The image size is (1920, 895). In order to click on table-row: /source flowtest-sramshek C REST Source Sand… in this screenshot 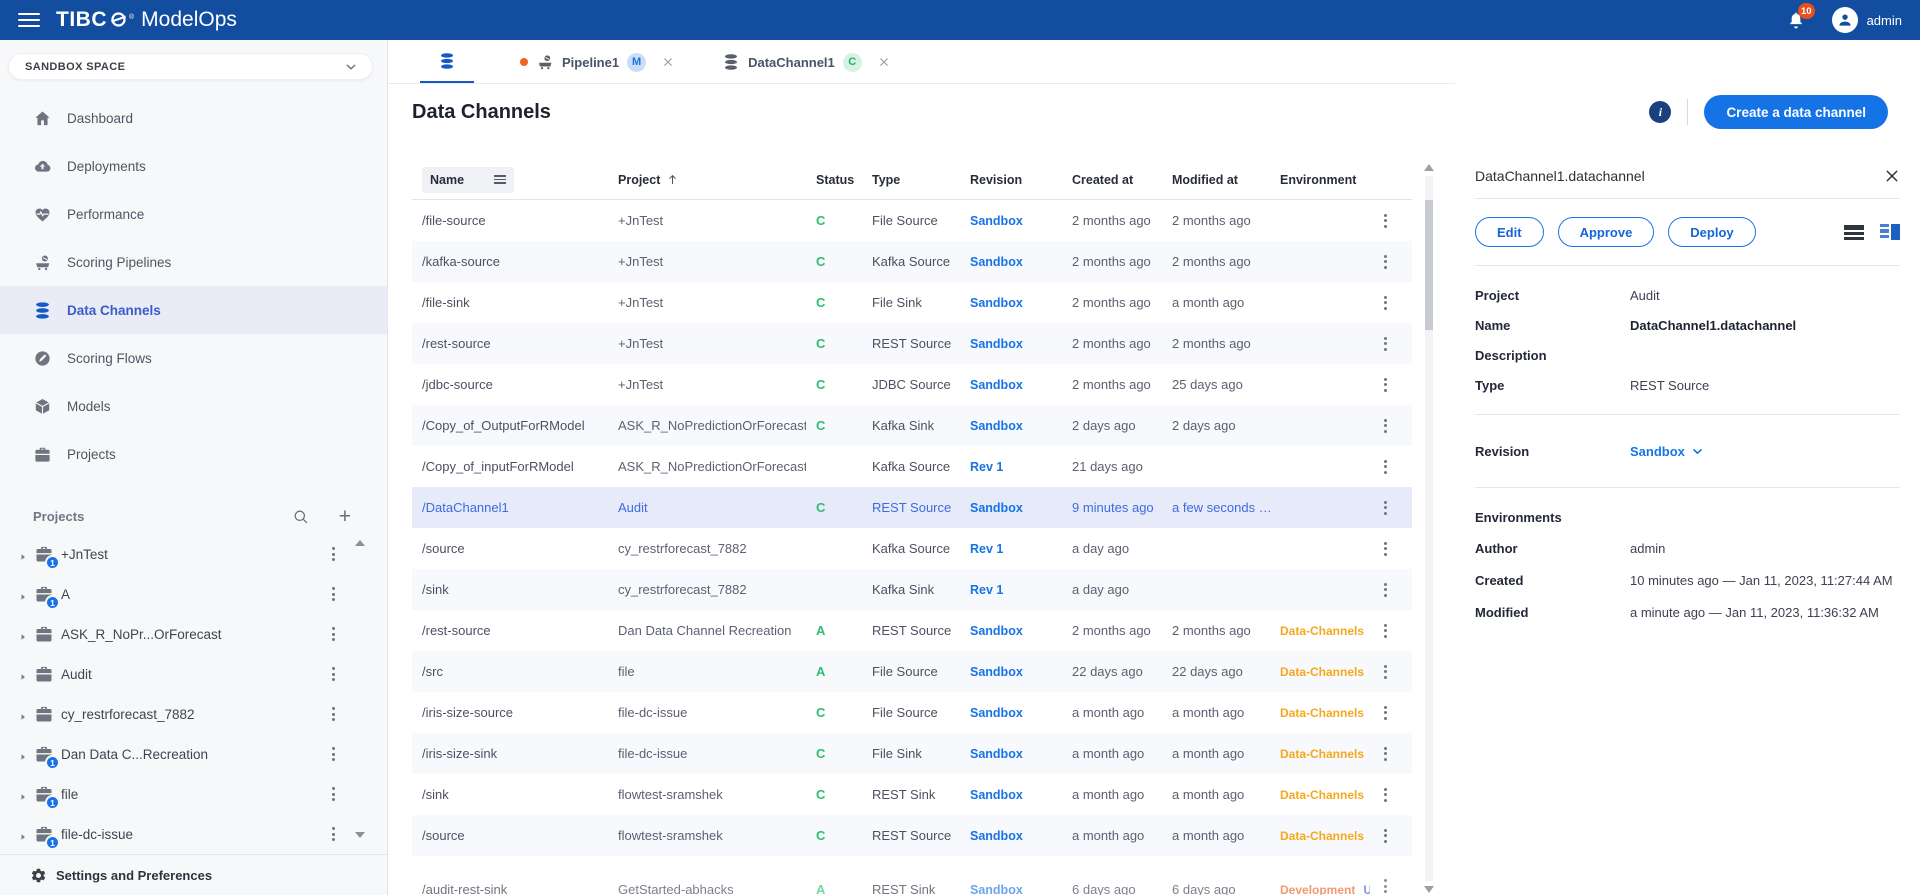, I will do `click(912, 835)`.